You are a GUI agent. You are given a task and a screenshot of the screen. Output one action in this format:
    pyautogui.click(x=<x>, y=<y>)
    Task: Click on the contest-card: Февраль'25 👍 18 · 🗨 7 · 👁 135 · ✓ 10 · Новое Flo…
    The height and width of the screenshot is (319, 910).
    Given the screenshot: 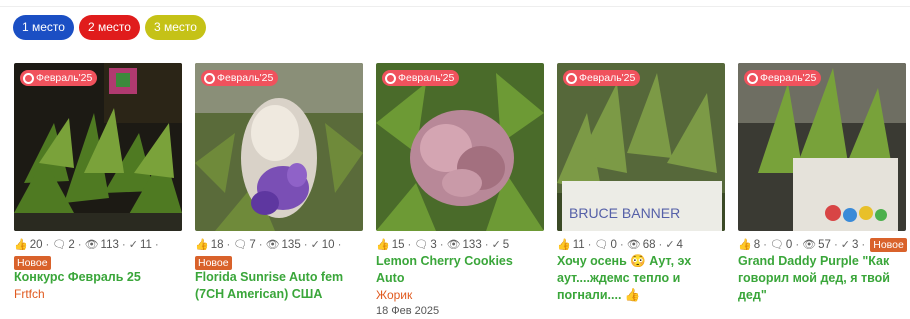 What is the action you would take?
    pyautogui.click(x=279, y=183)
    